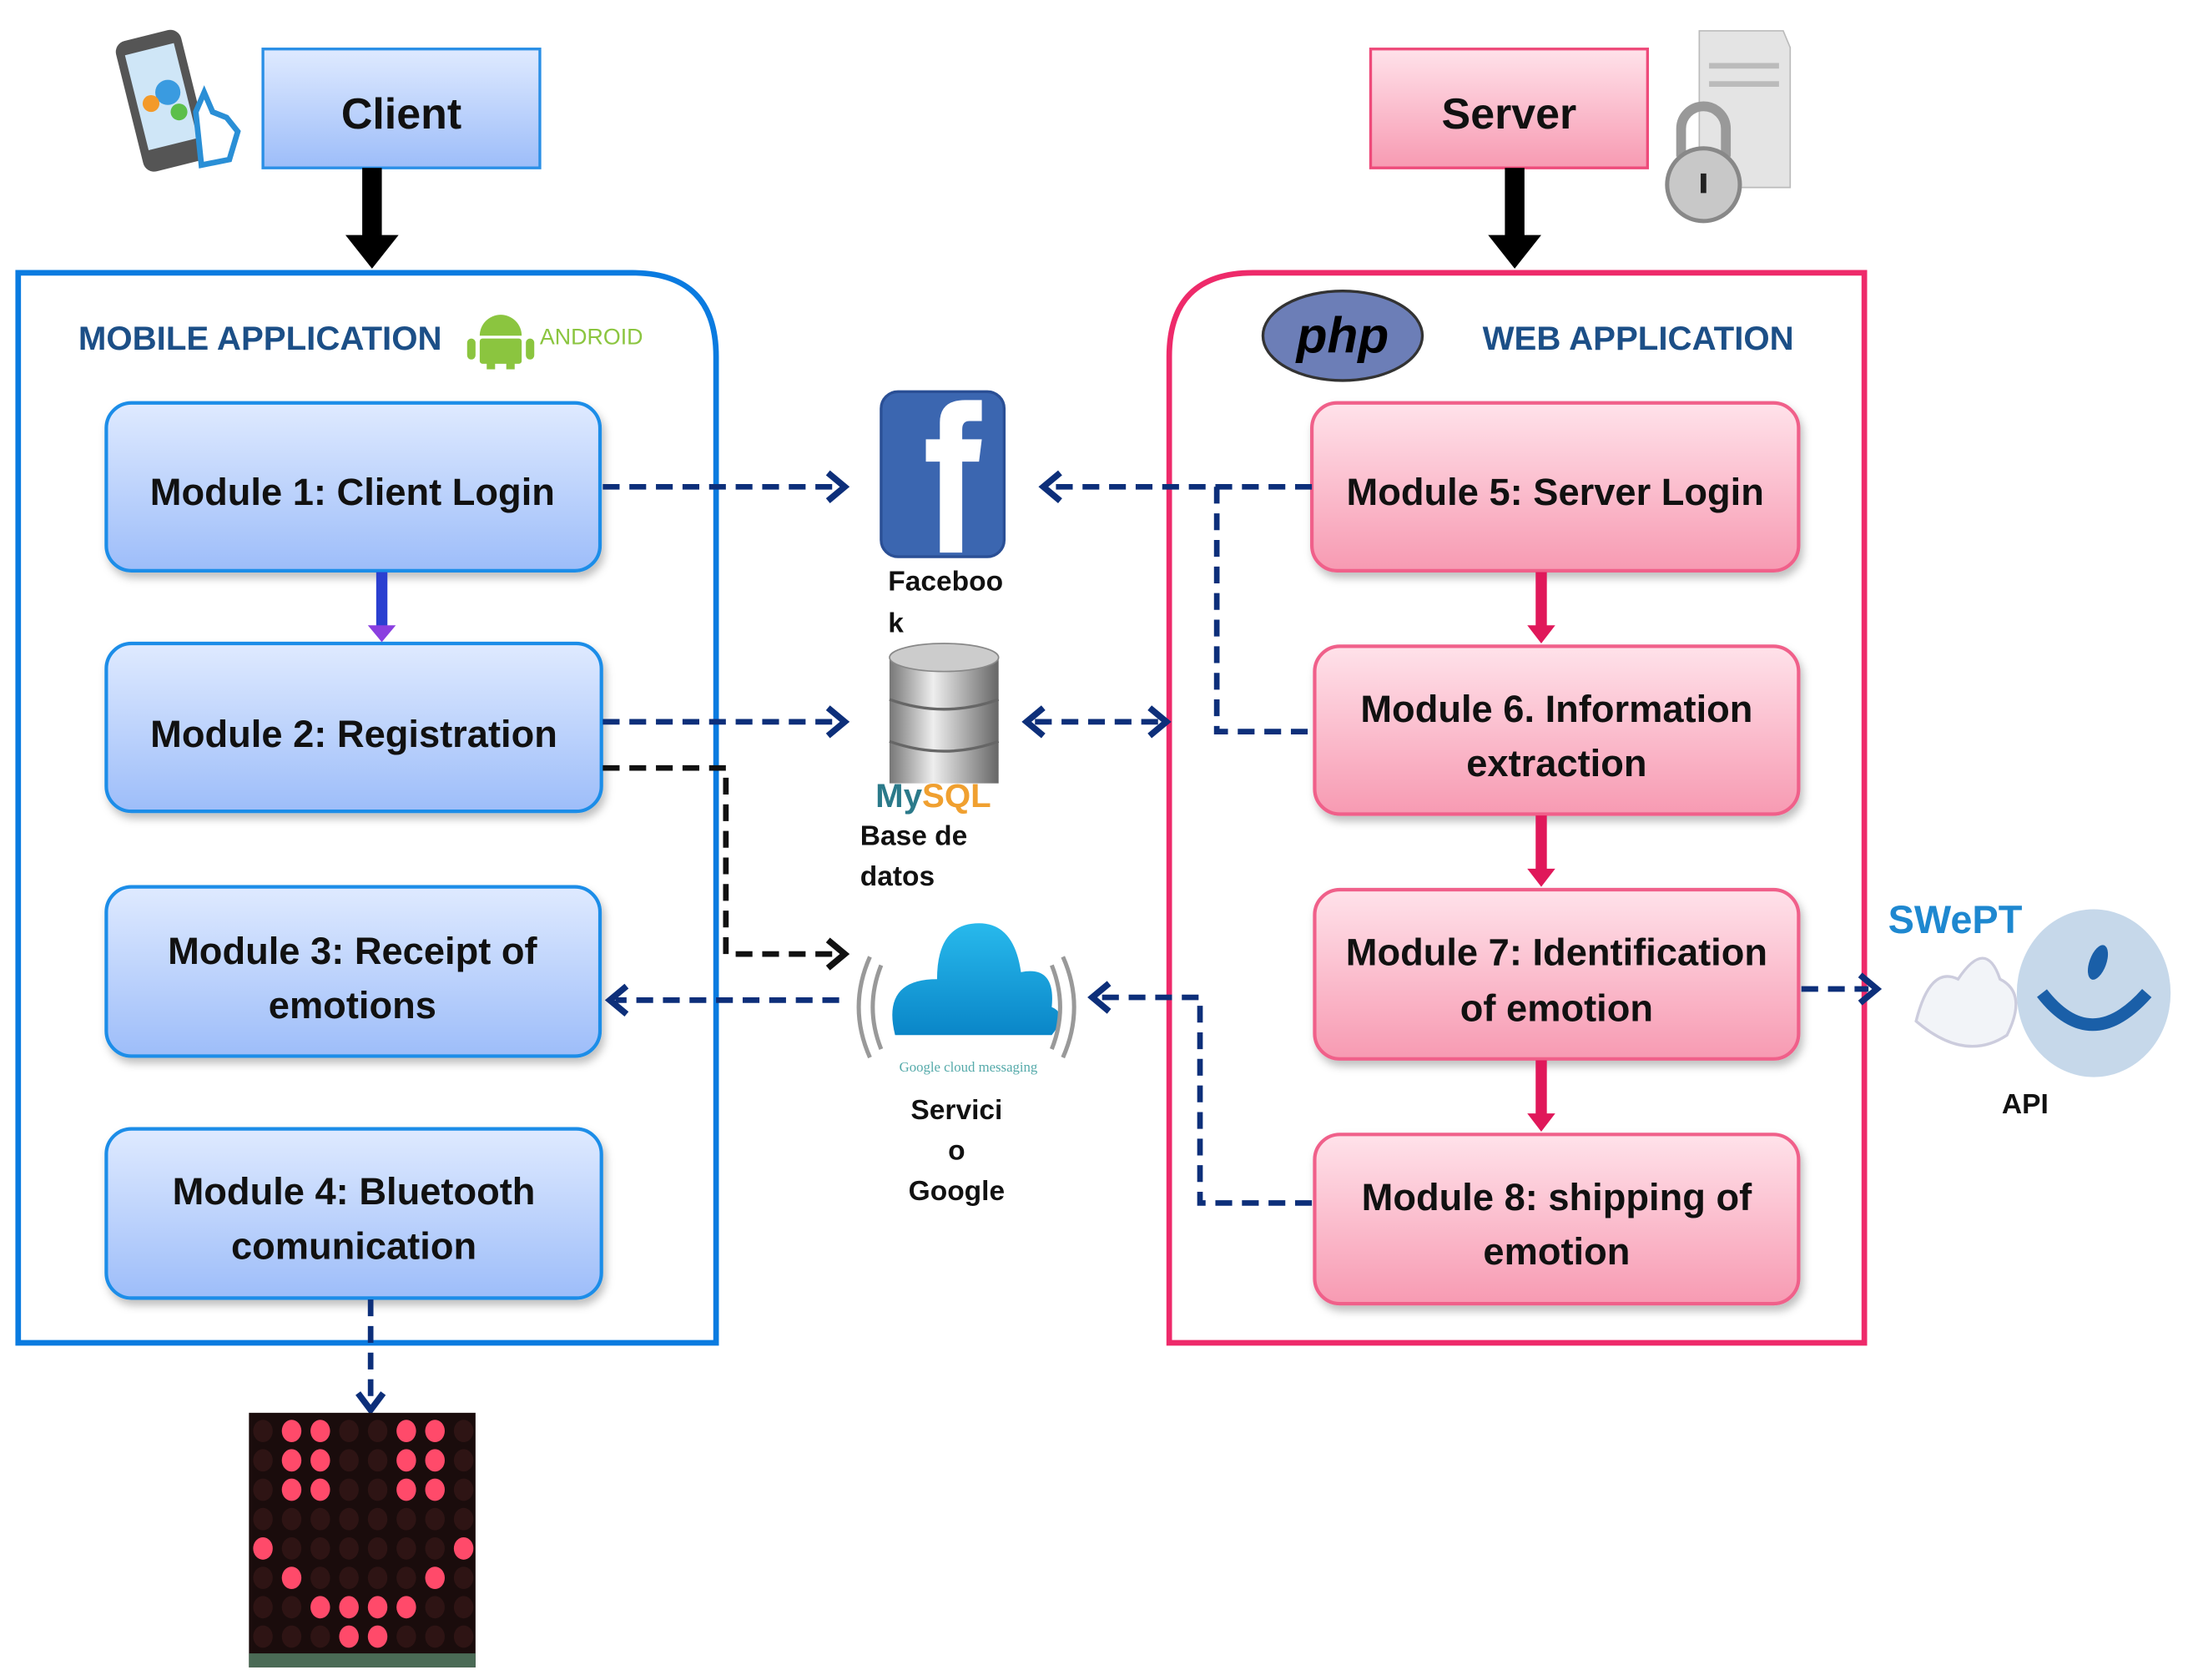 The height and width of the screenshot is (1680, 2193). Describe the element at coordinates (898, 876) in the screenshot. I see `database-label-line2: datos` at that location.